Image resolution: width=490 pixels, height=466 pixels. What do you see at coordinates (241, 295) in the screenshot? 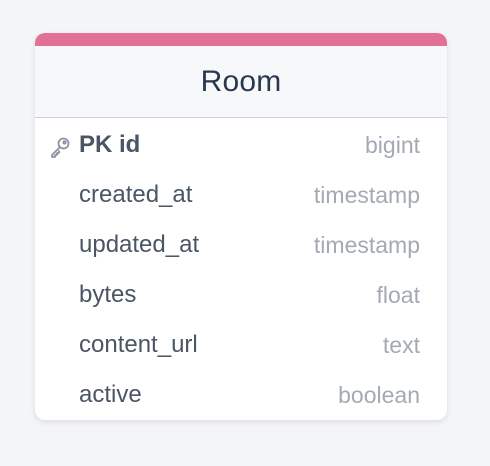
I see `field-row-bytes: bytes float` at bounding box center [241, 295].